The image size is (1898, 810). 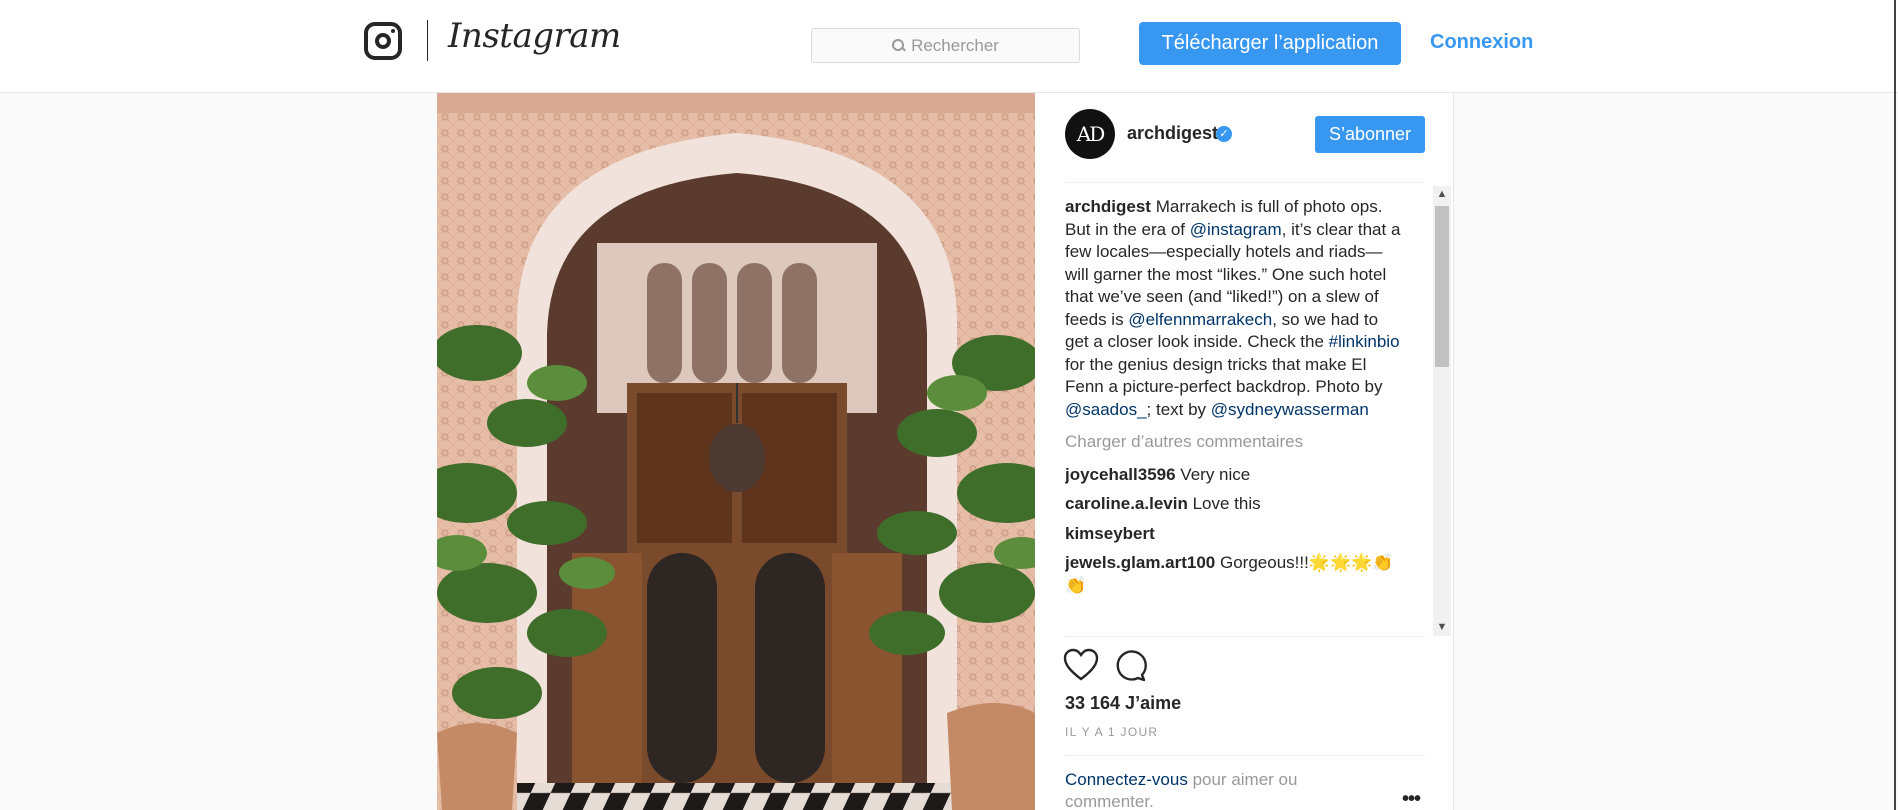 What do you see at coordinates (1108, 206) in the screenshot?
I see `caption-username: archdigest` at bounding box center [1108, 206].